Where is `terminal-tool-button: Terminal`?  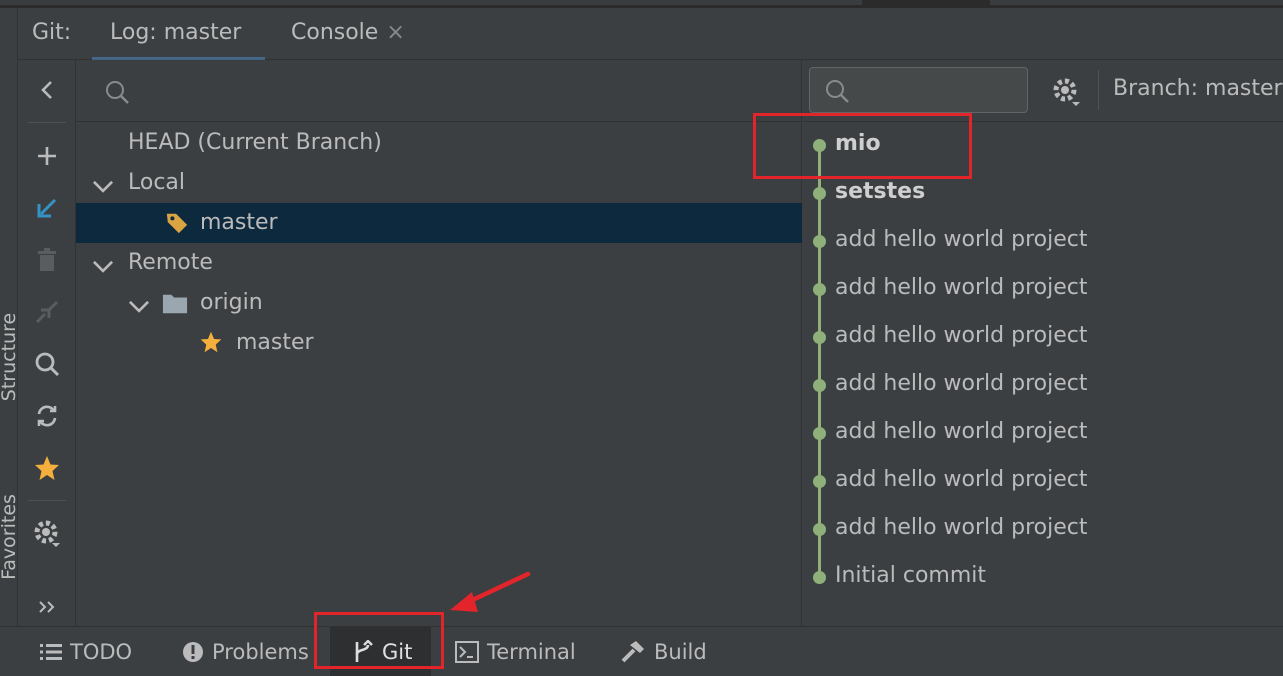
terminal-tool-button: Terminal is located at coordinates (515, 651).